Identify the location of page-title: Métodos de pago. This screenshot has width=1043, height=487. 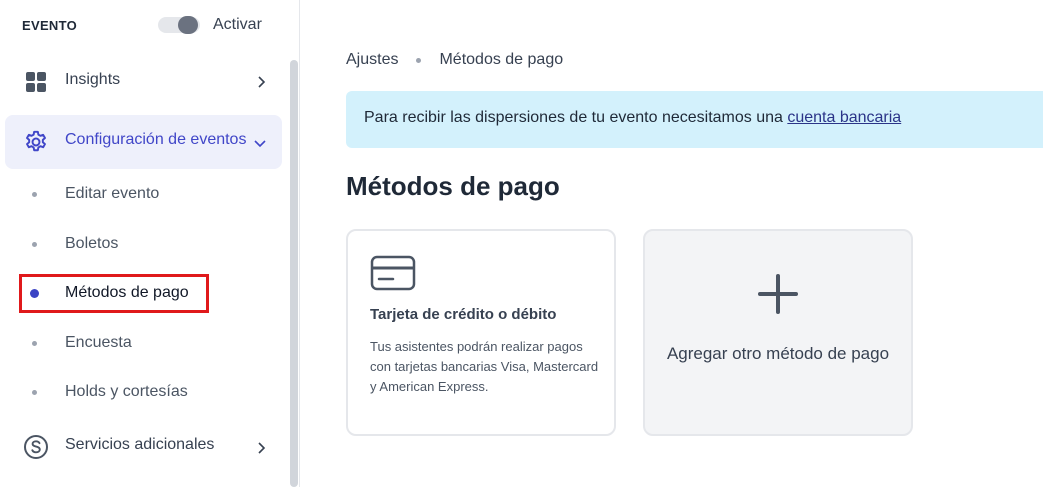
(453, 186).